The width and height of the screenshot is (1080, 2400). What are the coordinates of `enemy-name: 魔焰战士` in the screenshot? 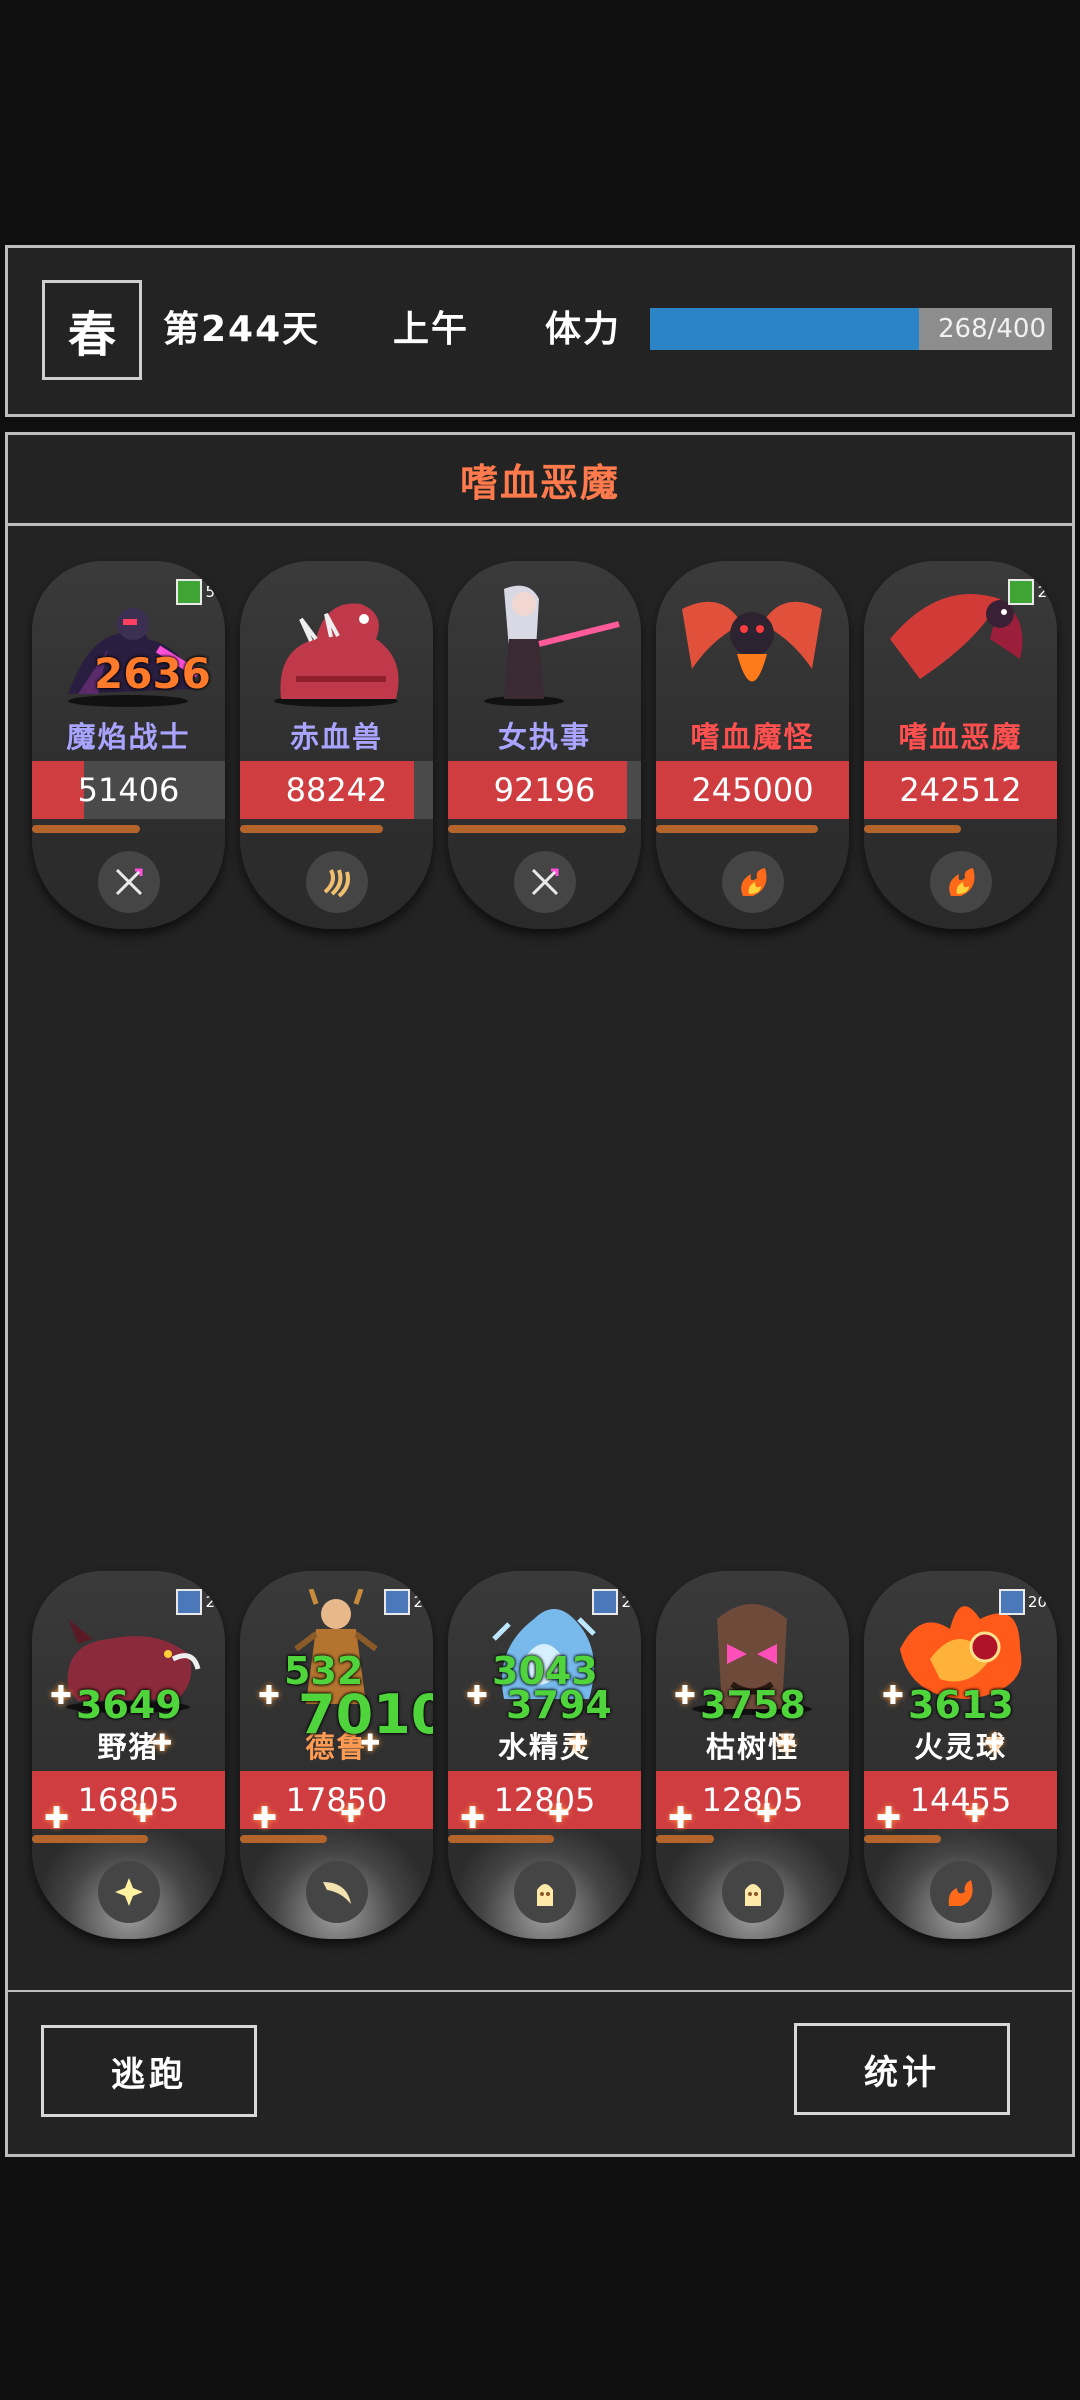 It's located at (128, 737).